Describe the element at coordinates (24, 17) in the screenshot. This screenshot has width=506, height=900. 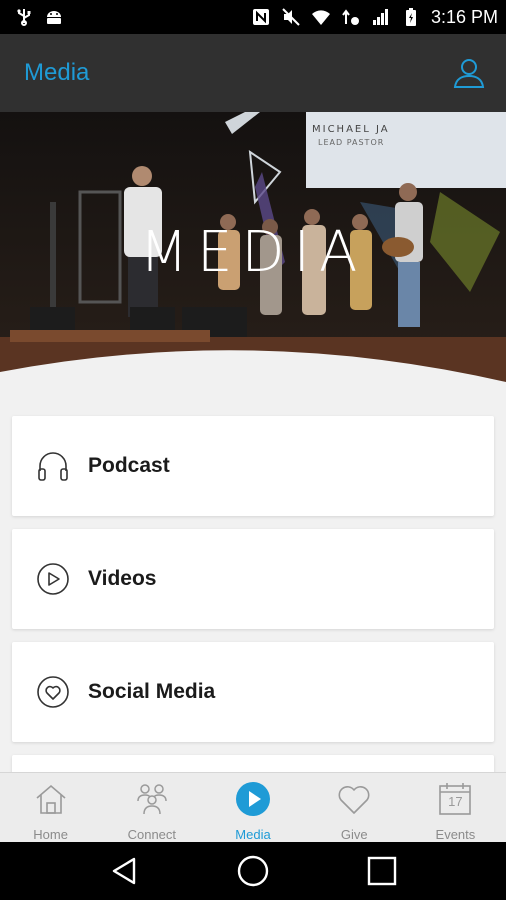
I see `usb-icon` at that location.